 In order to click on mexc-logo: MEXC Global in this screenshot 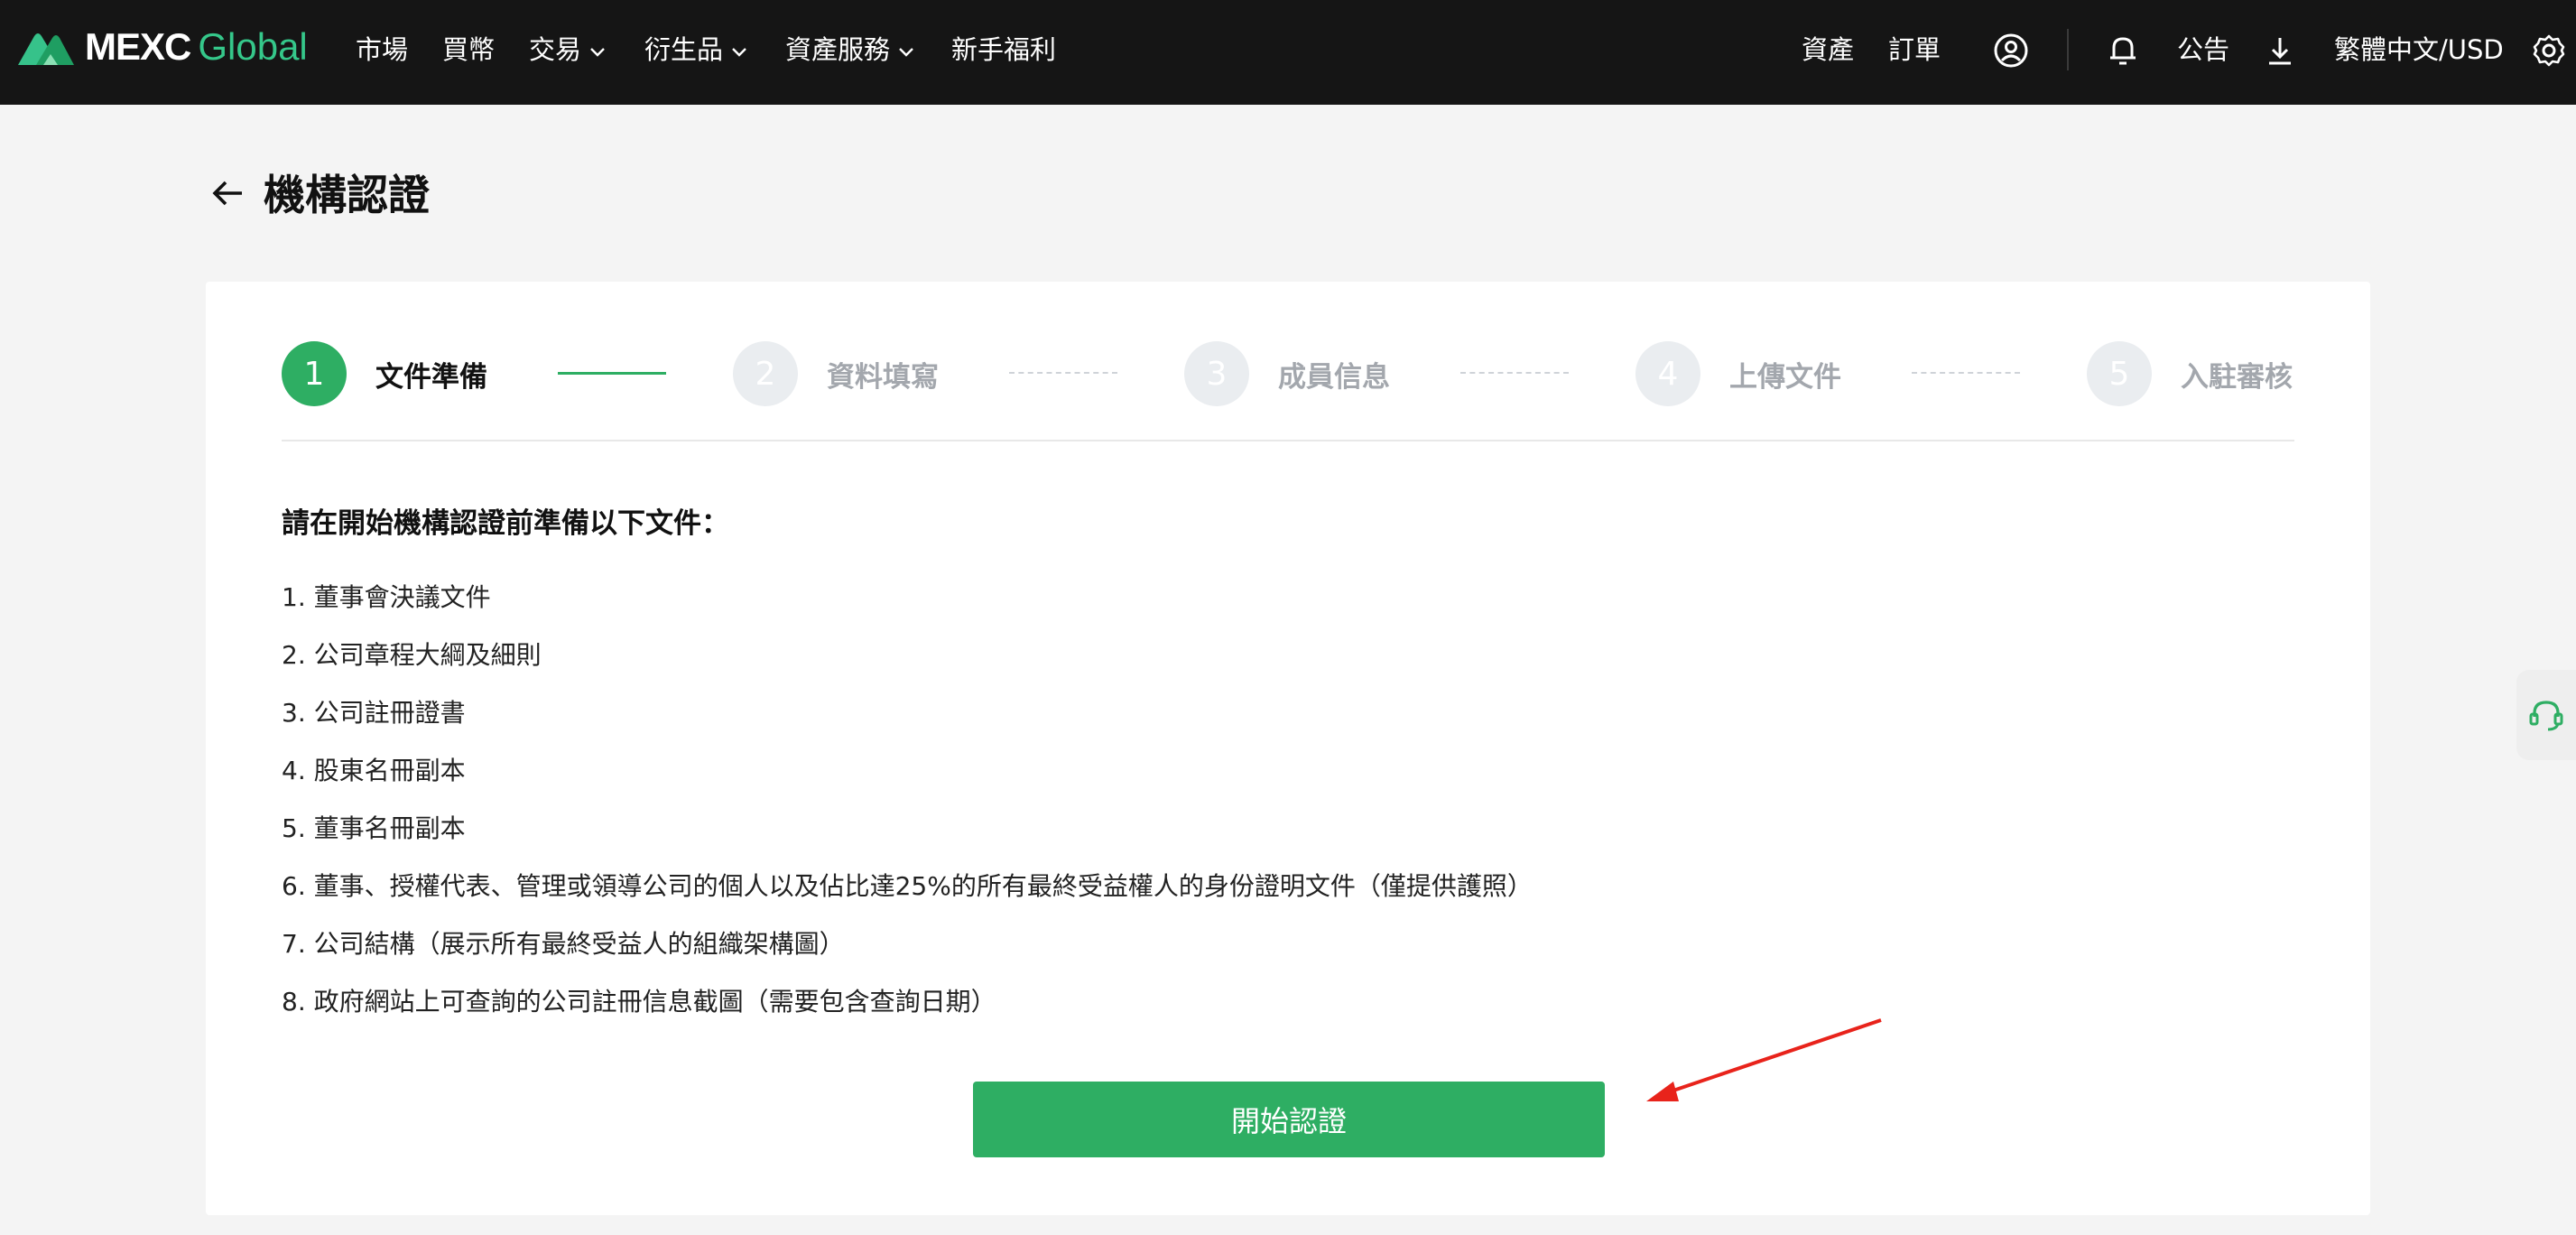, I will do `click(162, 46)`.